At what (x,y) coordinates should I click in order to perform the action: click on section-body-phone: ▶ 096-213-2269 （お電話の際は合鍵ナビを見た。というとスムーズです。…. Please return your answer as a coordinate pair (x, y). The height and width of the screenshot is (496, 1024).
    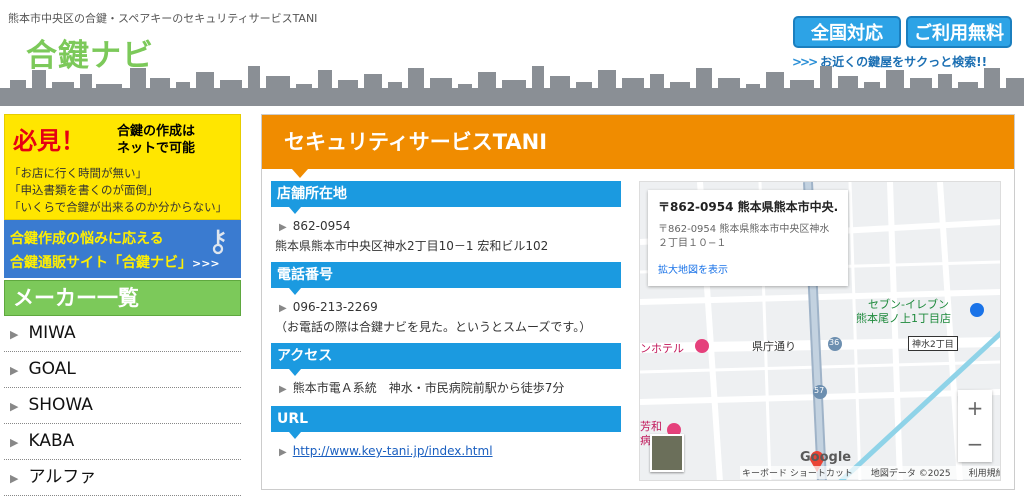
    Looking at the image, I should click on (446, 315).